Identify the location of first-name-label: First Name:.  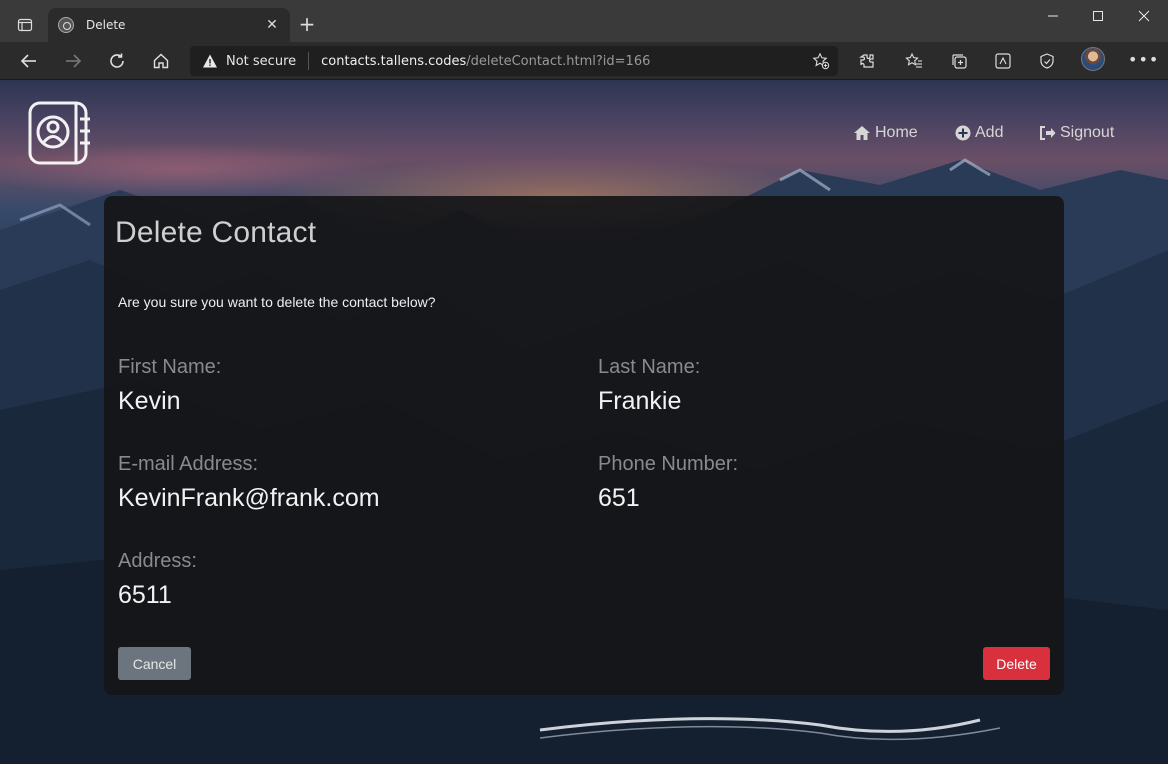
(170, 367).